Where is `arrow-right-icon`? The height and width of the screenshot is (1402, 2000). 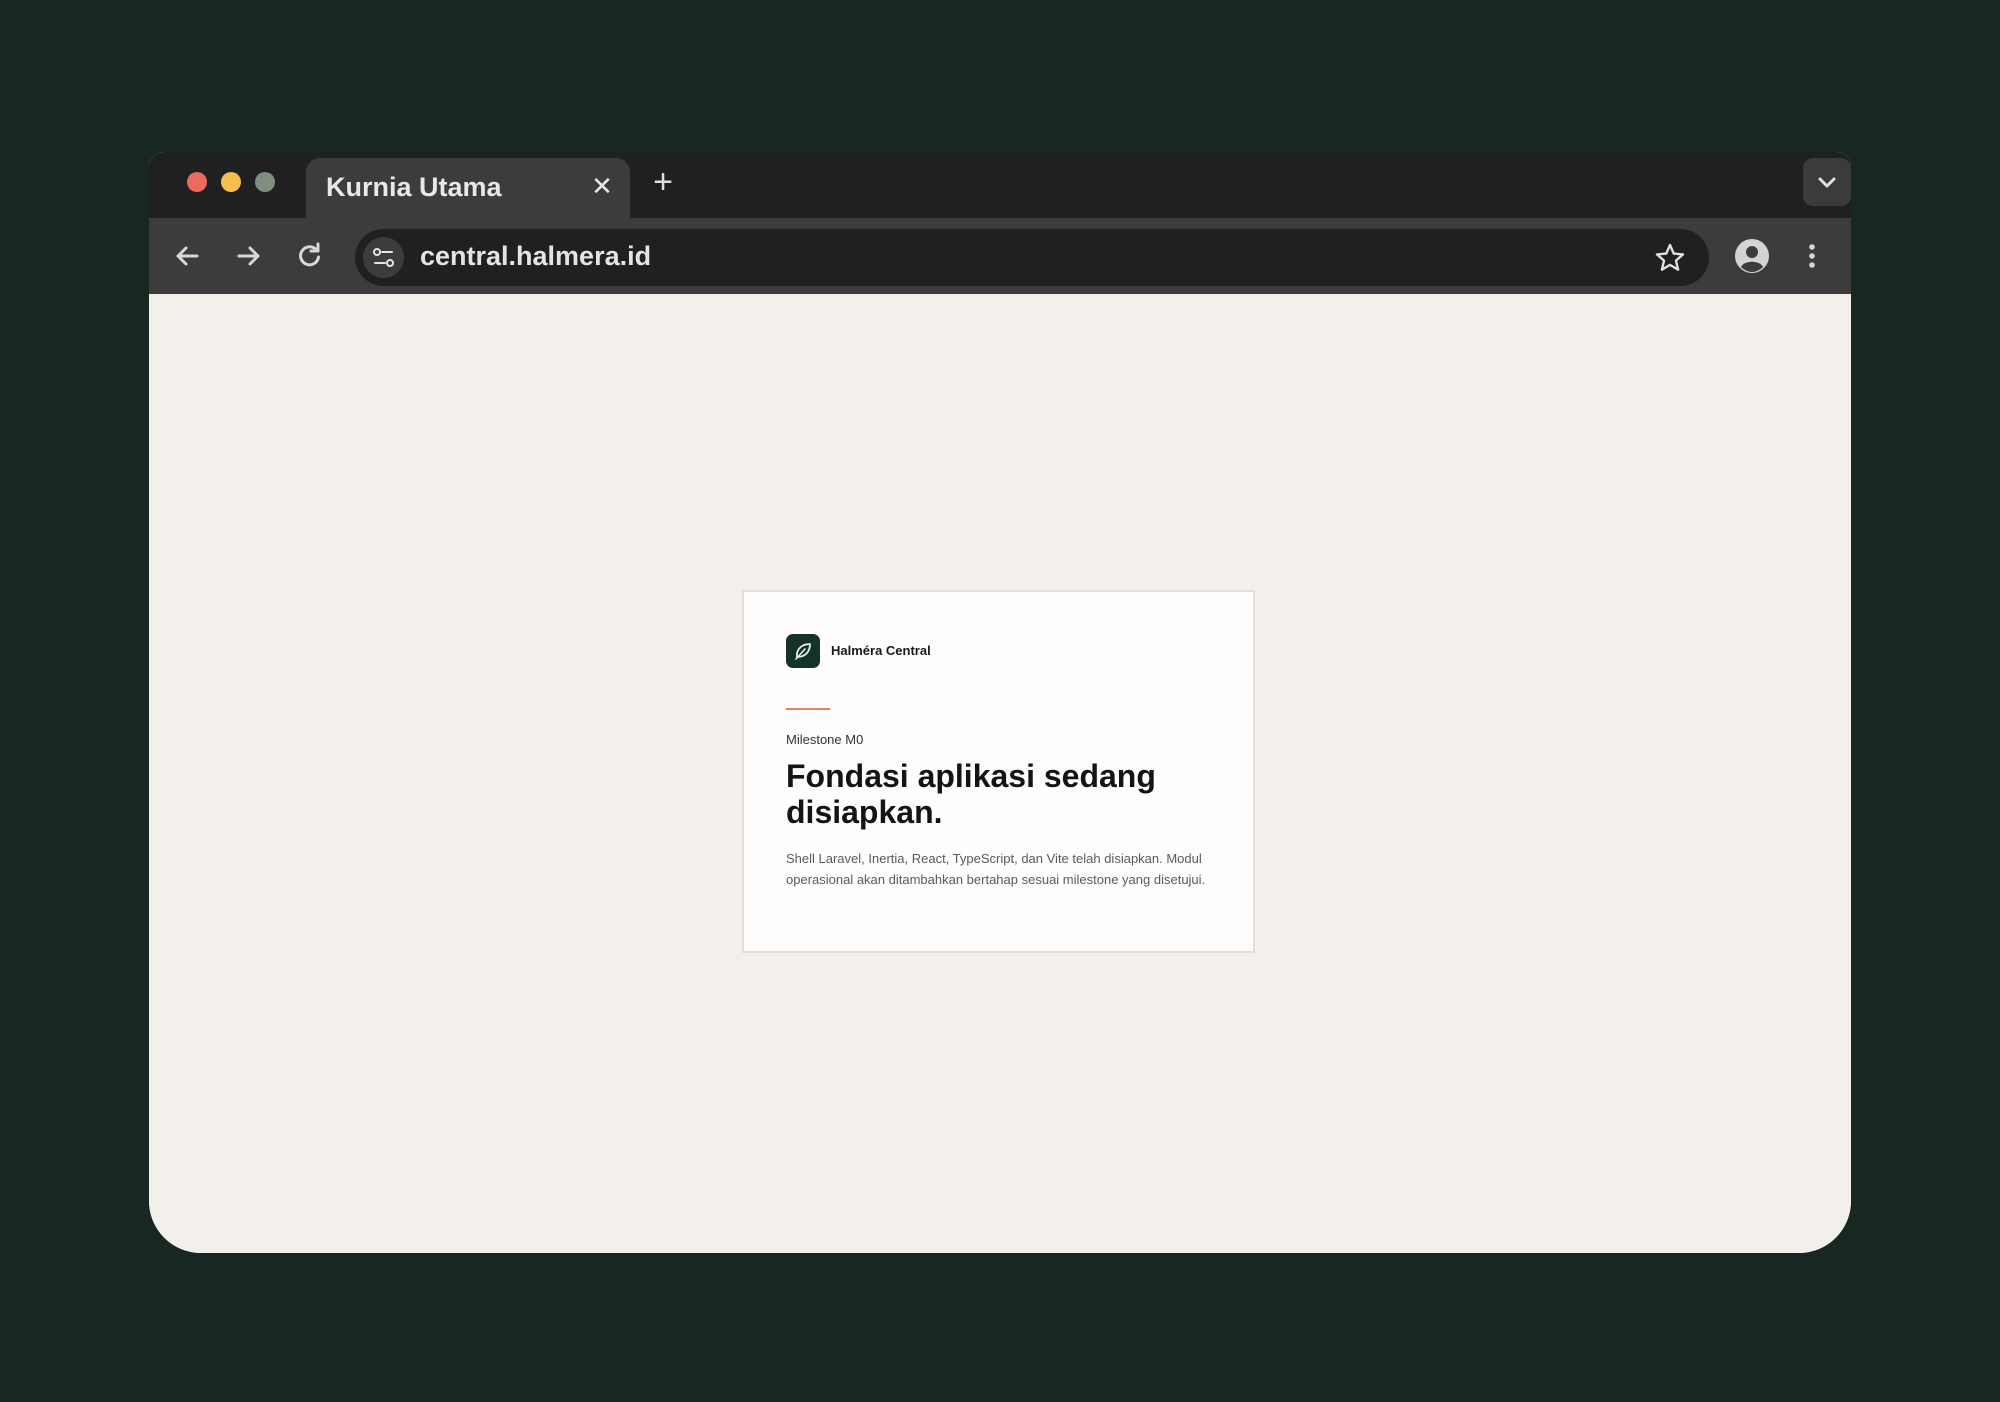
arrow-right-icon is located at coordinates (249, 256).